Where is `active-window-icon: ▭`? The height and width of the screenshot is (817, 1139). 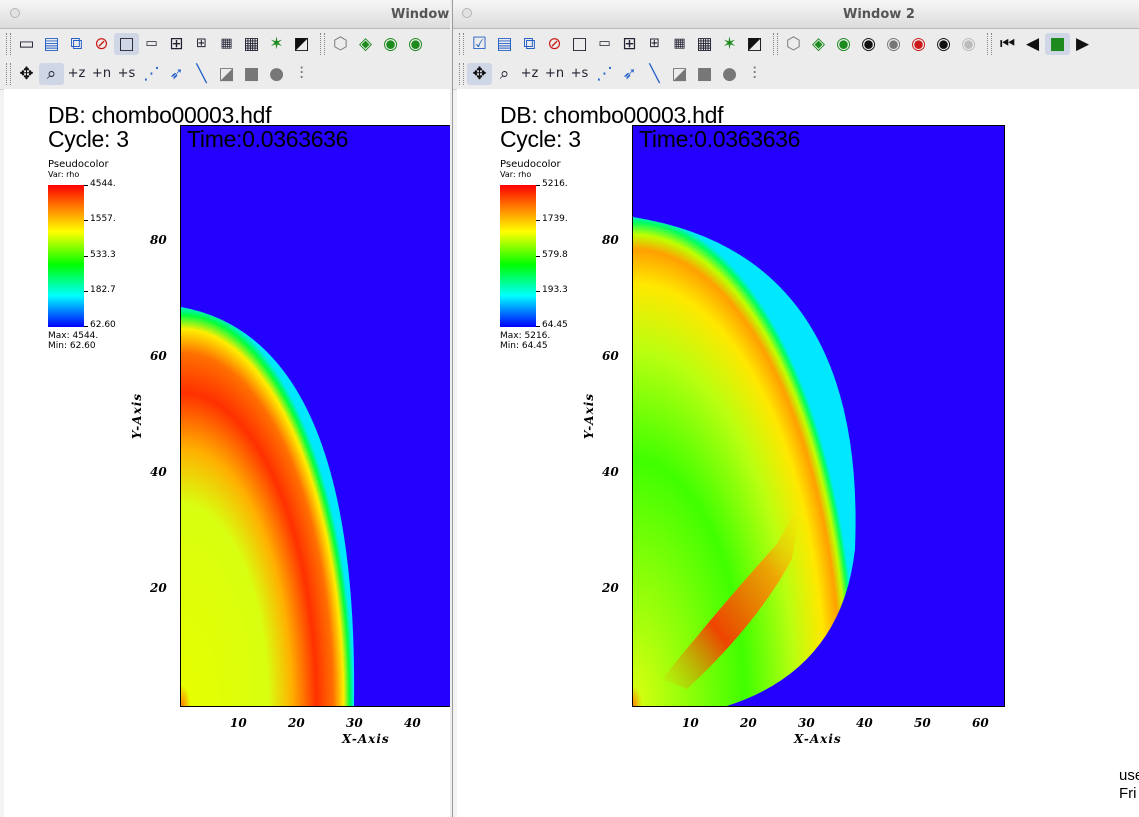
active-window-icon: ▭ is located at coordinates (26, 44).